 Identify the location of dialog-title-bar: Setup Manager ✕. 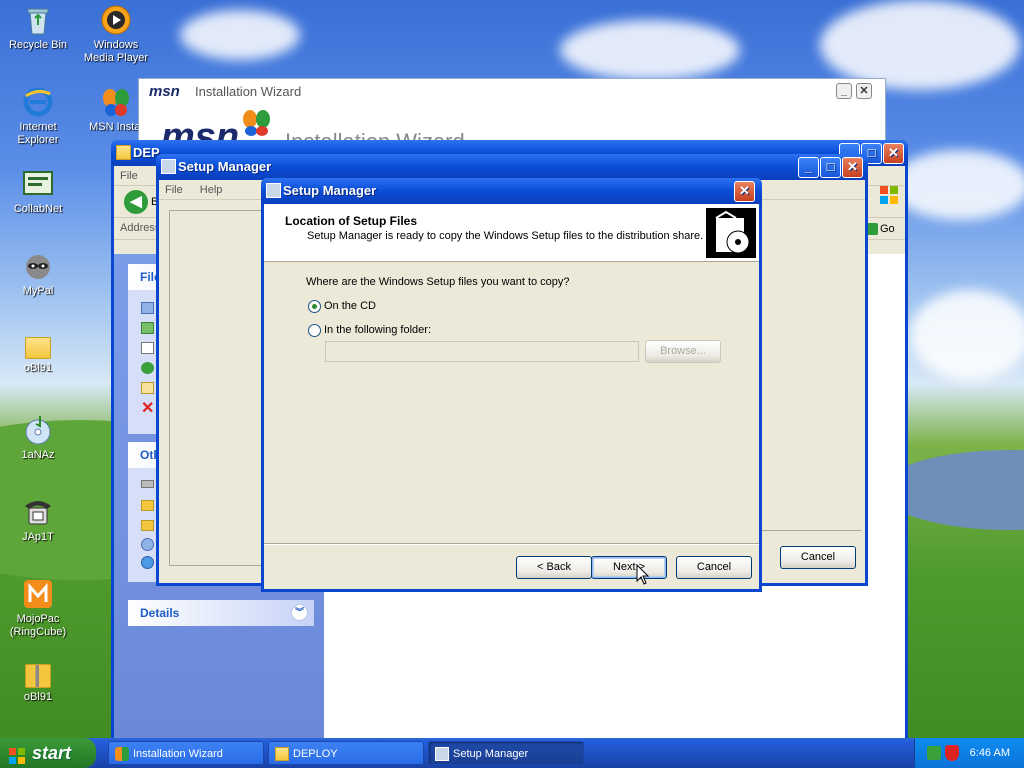
(511, 191).